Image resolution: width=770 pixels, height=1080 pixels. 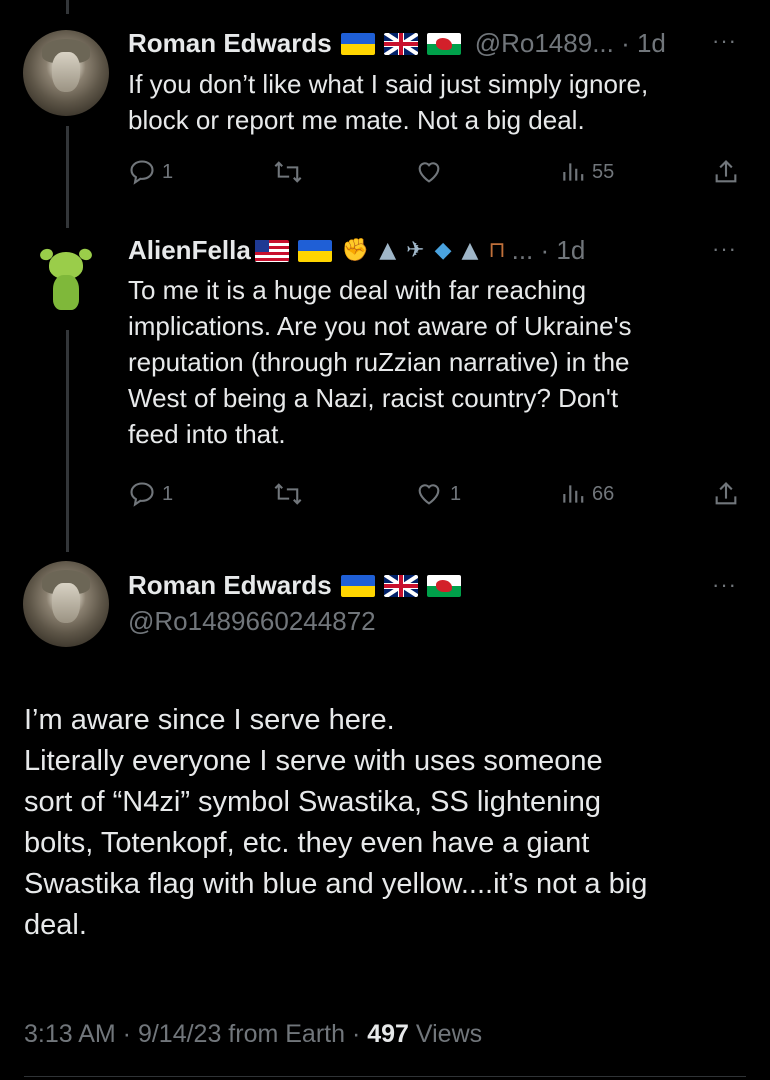 I want to click on like-count: 1, so click(x=456, y=493).